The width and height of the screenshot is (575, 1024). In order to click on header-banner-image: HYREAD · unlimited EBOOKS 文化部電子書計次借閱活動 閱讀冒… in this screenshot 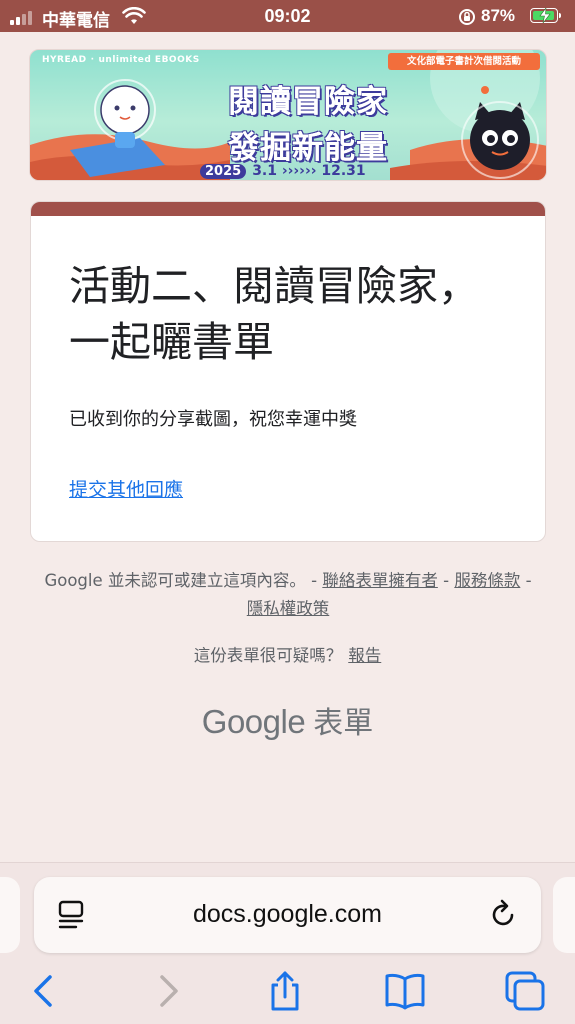, I will do `click(288, 115)`.